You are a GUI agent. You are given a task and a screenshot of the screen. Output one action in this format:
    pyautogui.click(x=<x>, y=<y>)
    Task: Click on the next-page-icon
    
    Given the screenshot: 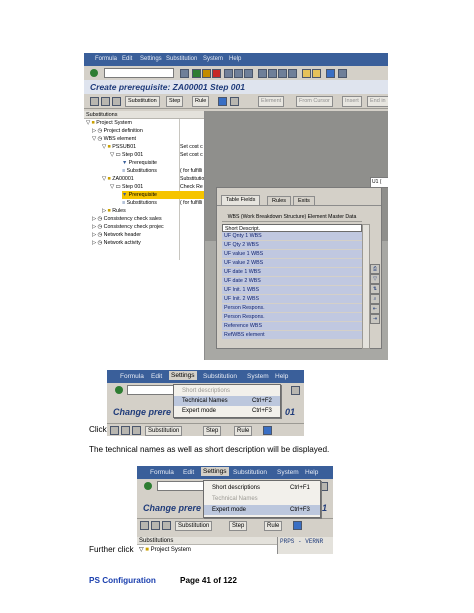 What is the action you would take?
    pyautogui.click(x=282, y=73)
    